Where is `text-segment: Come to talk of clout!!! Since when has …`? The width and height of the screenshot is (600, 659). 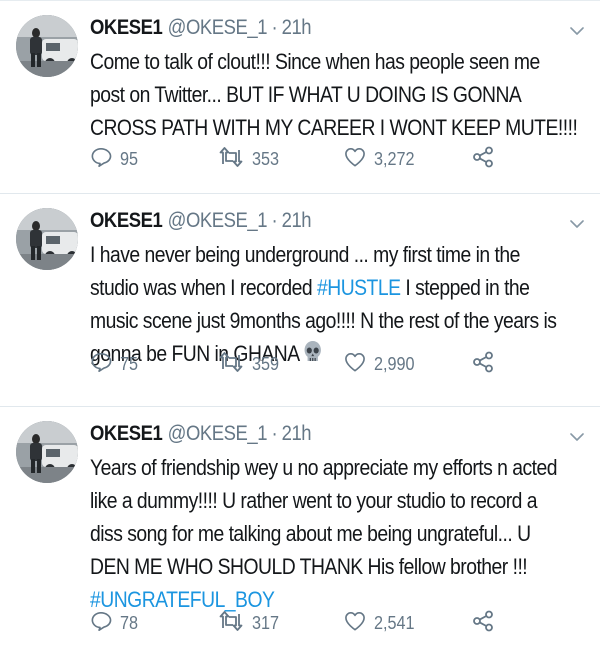 text-segment: Come to talk of clout!!! Since when has … is located at coordinates (315, 61).